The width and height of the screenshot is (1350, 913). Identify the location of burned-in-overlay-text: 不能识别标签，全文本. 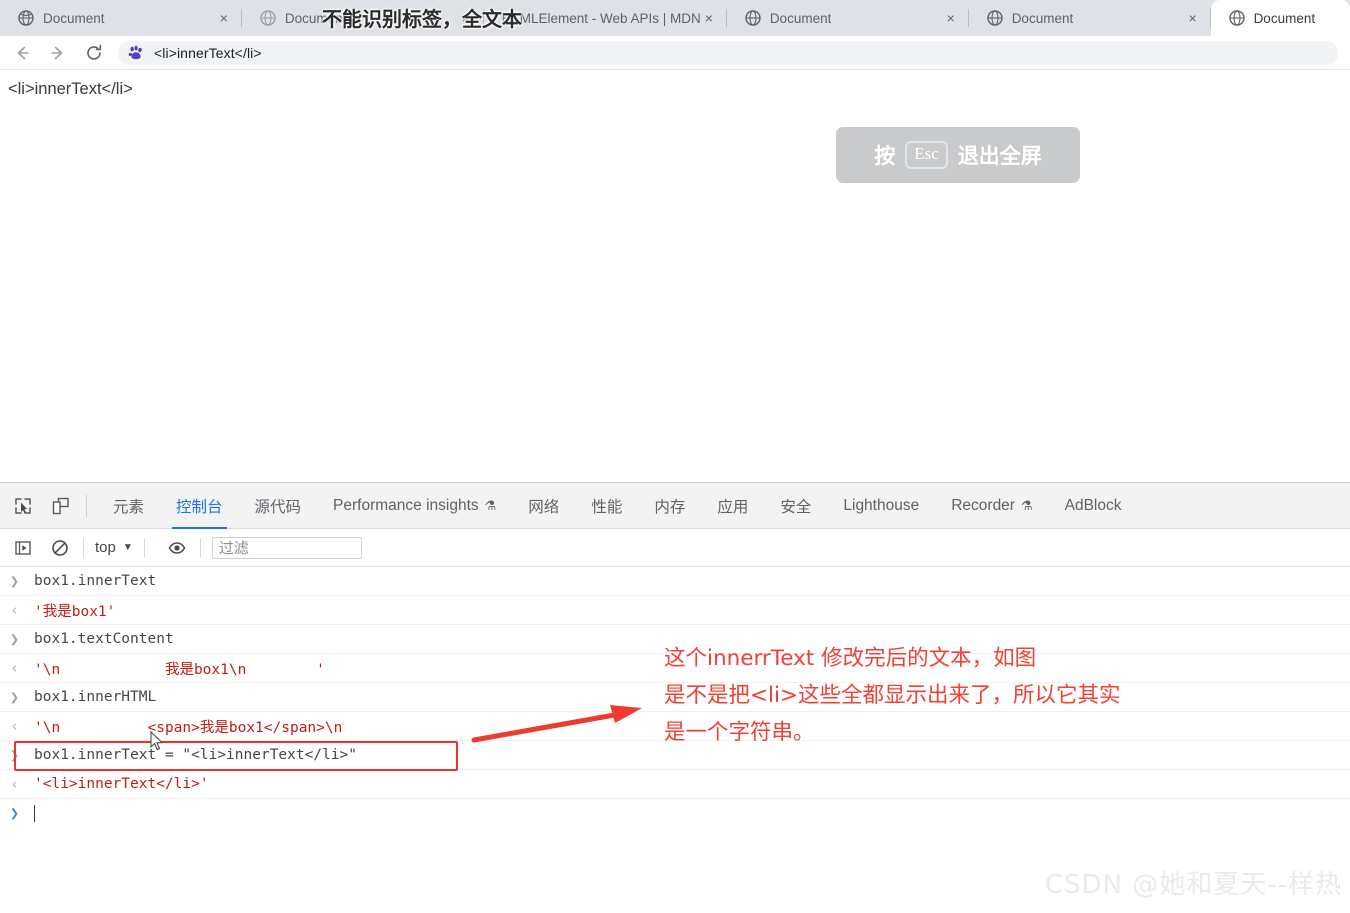
(422, 19).